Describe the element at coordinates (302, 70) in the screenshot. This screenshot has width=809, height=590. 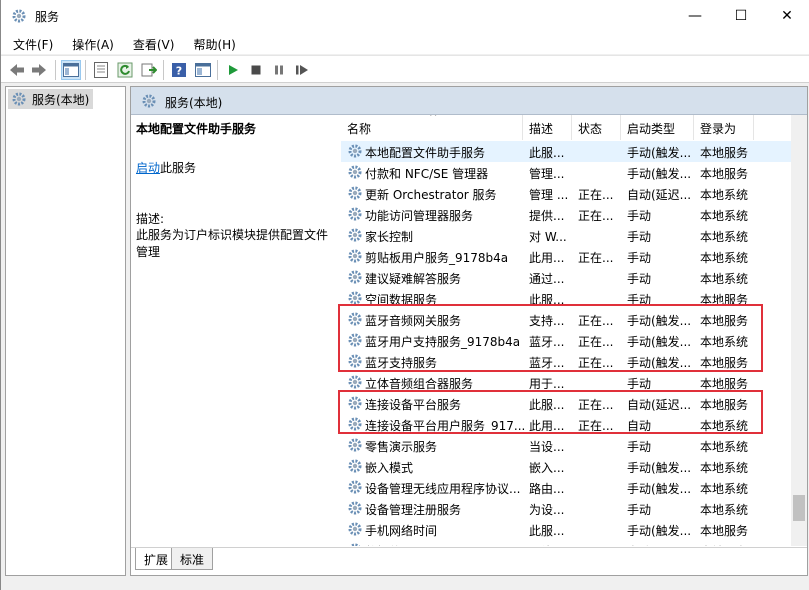
I see `restart-service-icon` at that location.